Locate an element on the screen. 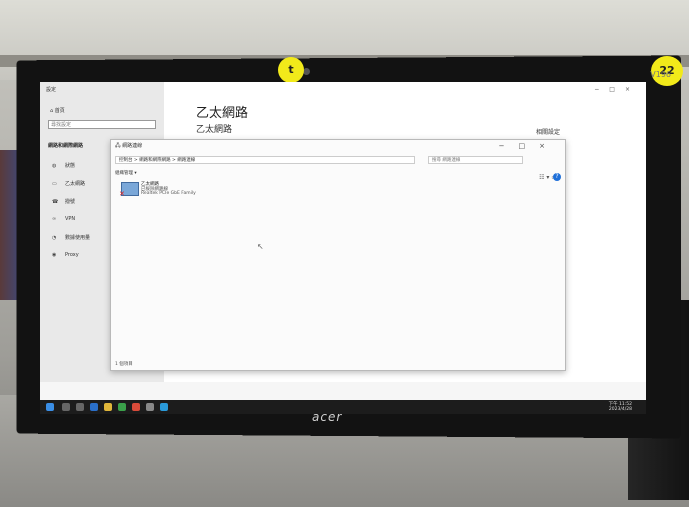 The height and width of the screenshot is (507, 689). phone-icon: ☎ is located at coordinates (55, 202).